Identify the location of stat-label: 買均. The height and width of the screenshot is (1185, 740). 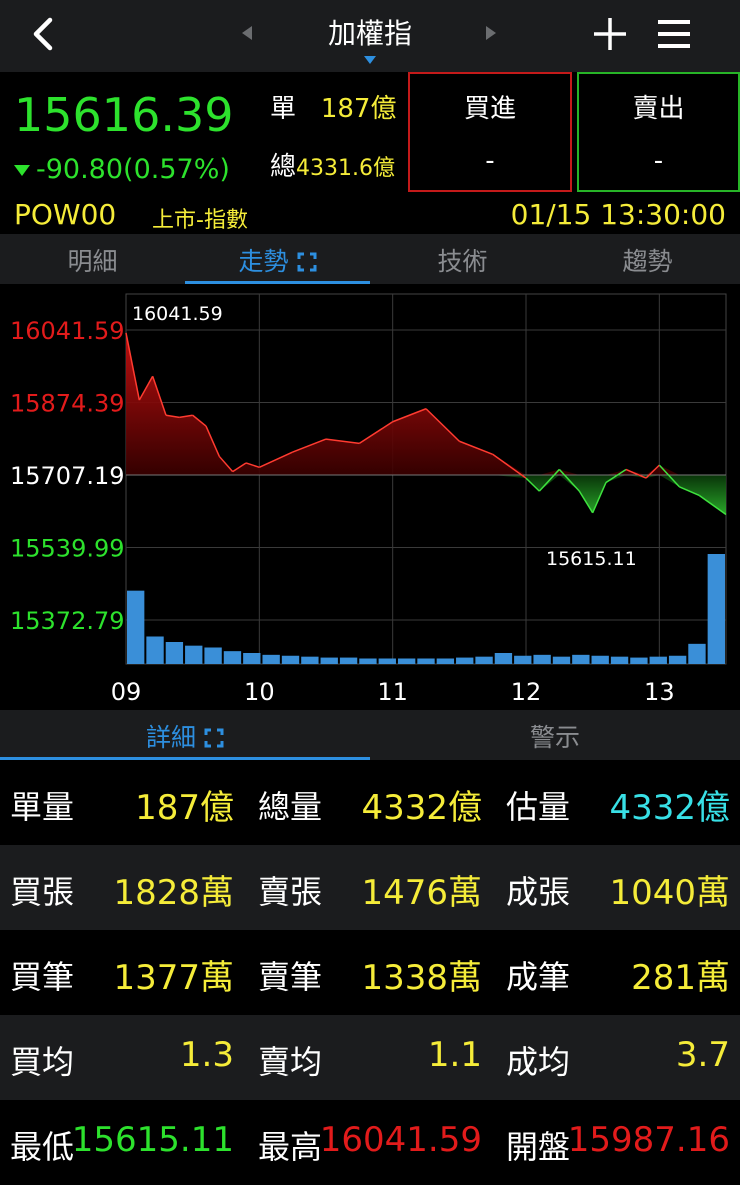
(42, 1062).